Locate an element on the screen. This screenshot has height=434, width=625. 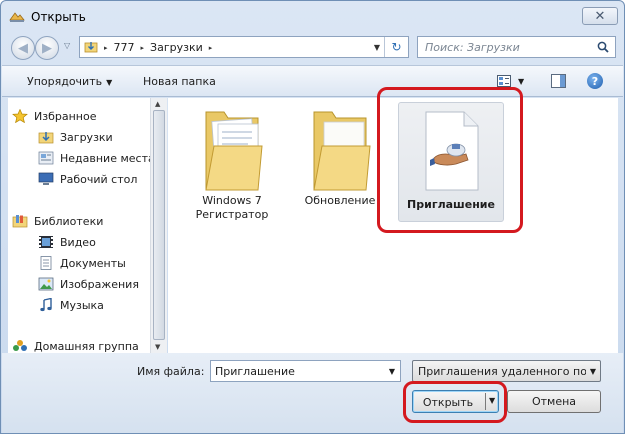
breadcrumb: ▸ 777 ▸ Загрузки ▸ is located at coordinates (158, 47).